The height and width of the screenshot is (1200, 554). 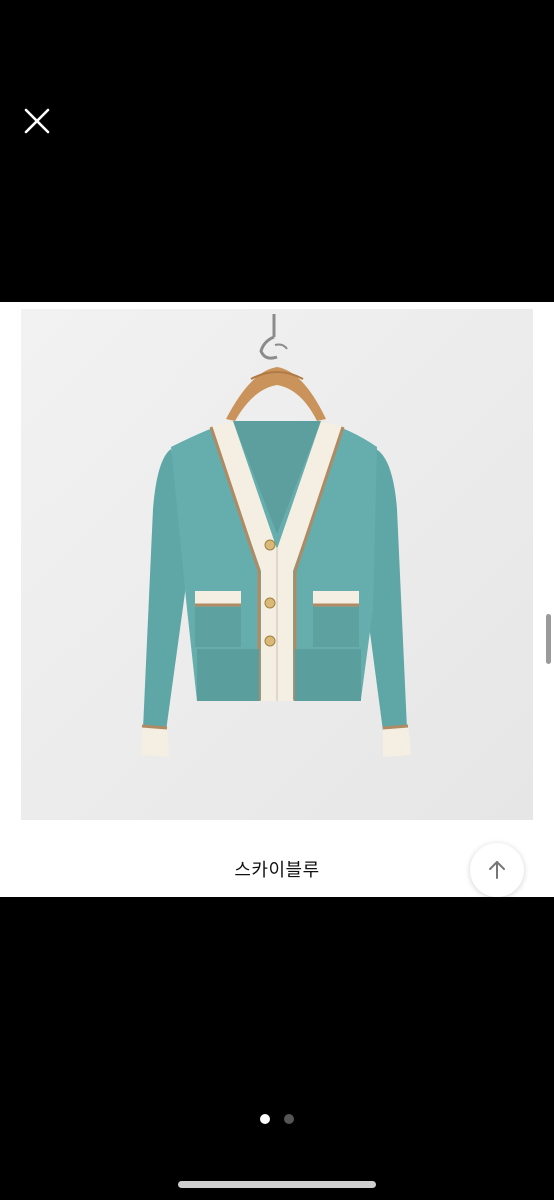 I want to click on close-button, so click(x=37, y=121).